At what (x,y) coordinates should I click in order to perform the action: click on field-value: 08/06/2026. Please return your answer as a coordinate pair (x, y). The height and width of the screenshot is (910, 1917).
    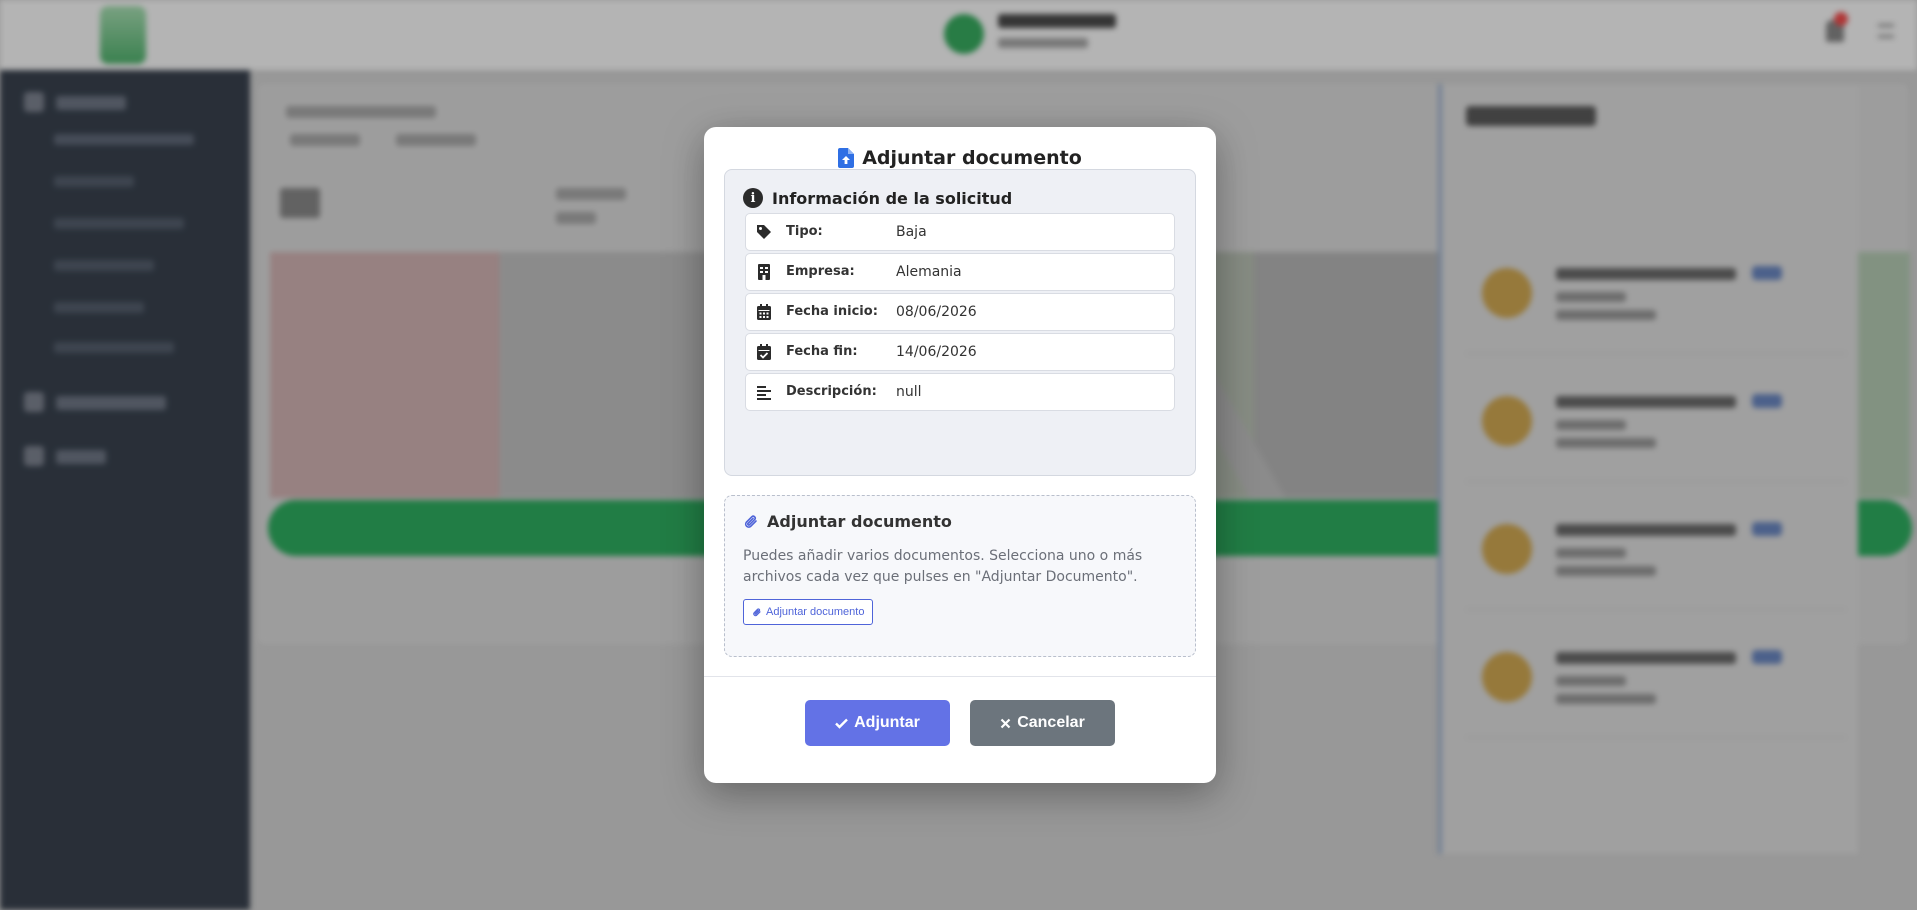
    Looking at the image, I should click on (936, 312).